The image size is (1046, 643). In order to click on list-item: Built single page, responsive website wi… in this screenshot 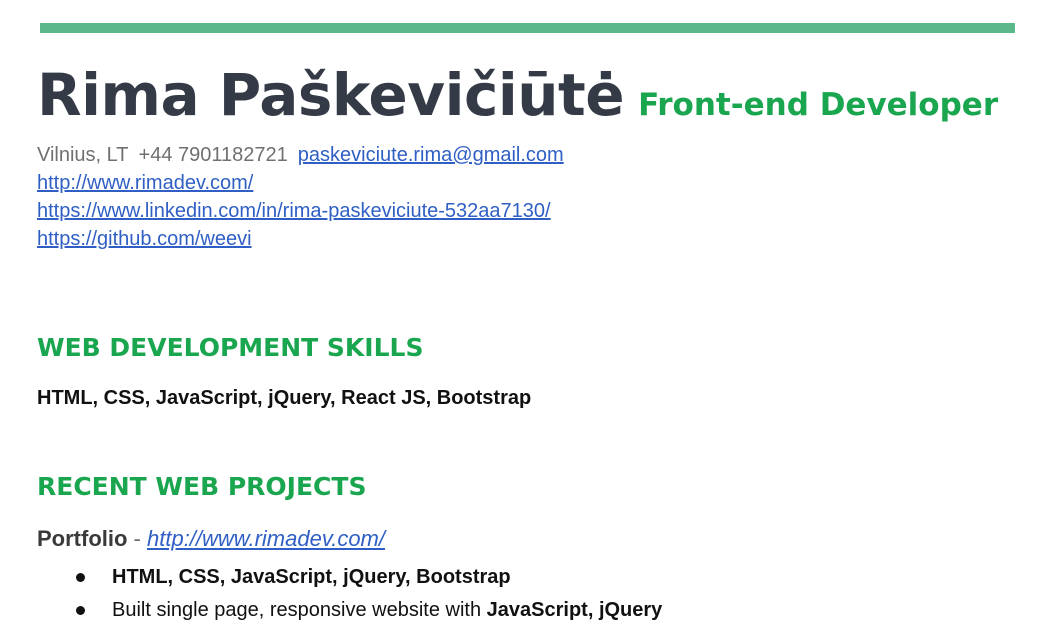, I will do `click(368, 612)`.